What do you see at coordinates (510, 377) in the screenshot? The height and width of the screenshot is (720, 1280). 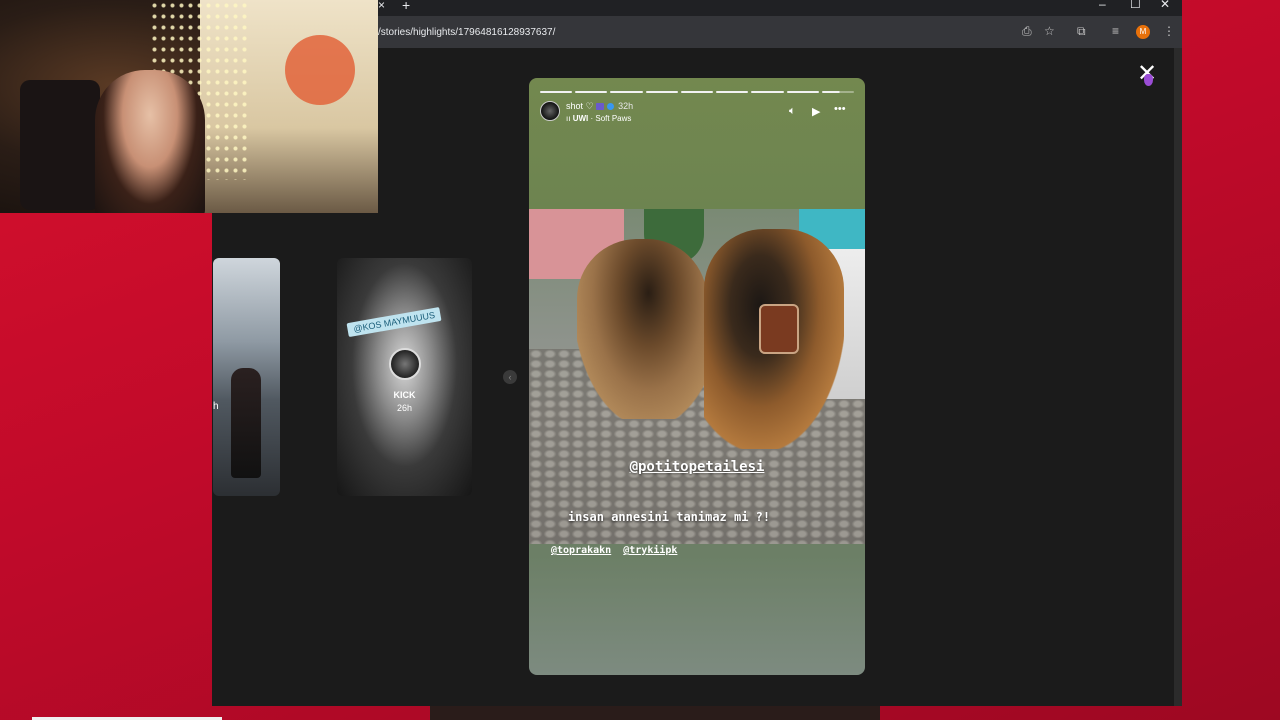 I see `previous-story-arrow: ‹` at bounding box center [510, 377].